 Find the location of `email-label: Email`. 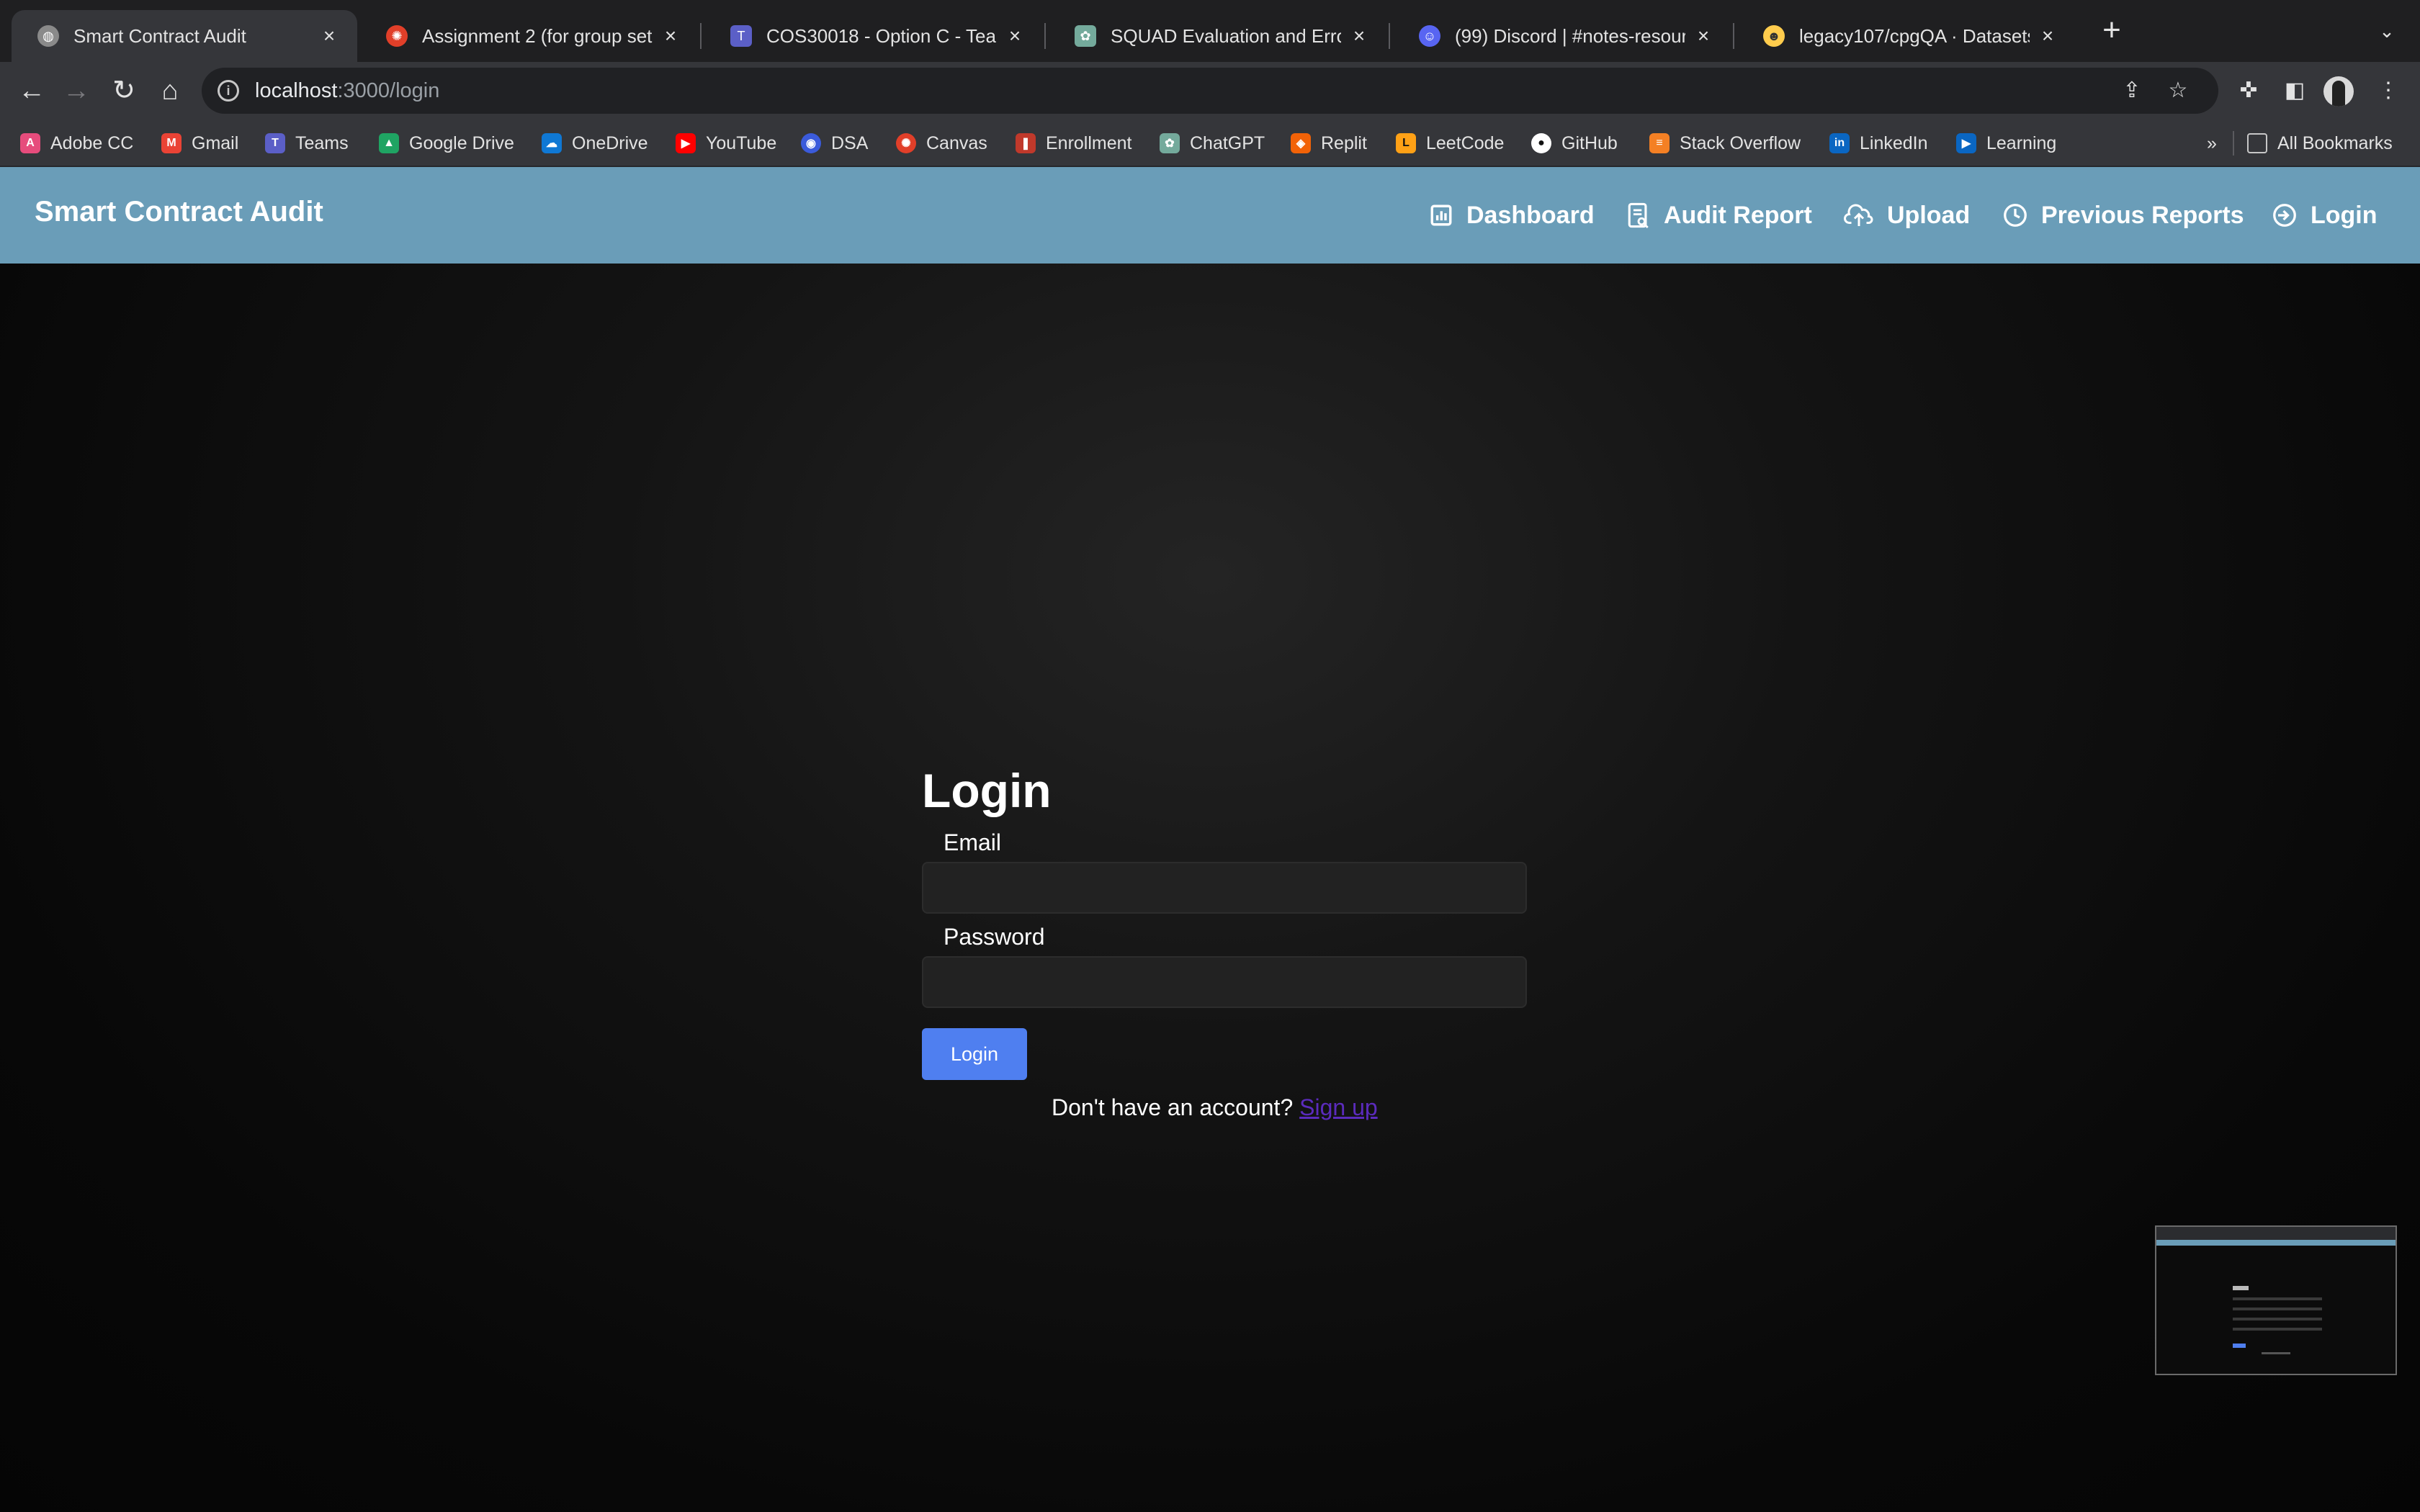

email-label: Email is located at coordinates (973, 842).